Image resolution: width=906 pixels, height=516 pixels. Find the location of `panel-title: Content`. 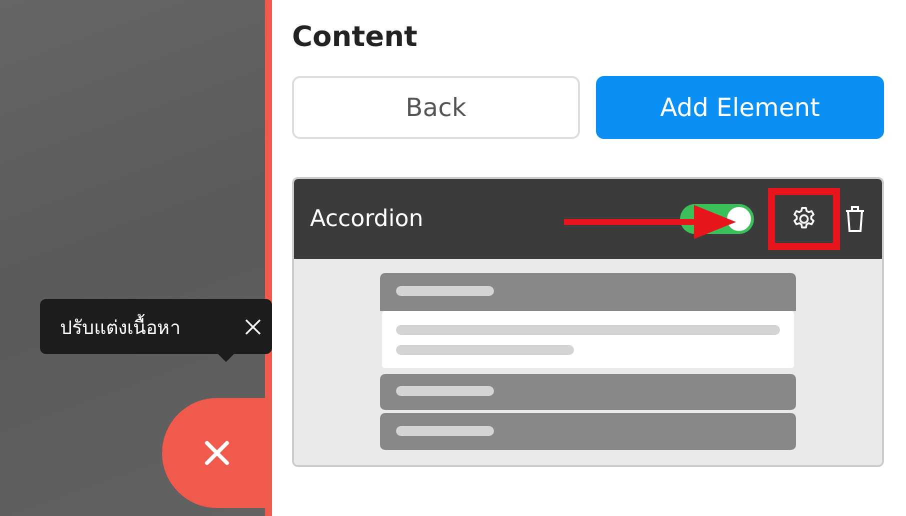

panel-title: Content is located at coordinates (355, 37).